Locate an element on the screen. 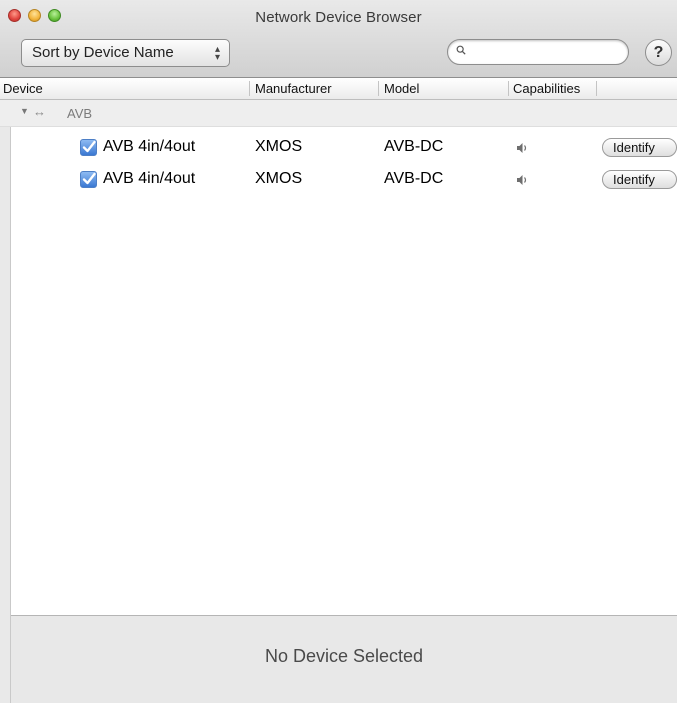 The height and width of the screenshot is (703, 677). sort-select-label: Sort by Device Name is located at coordinates (103, 52).